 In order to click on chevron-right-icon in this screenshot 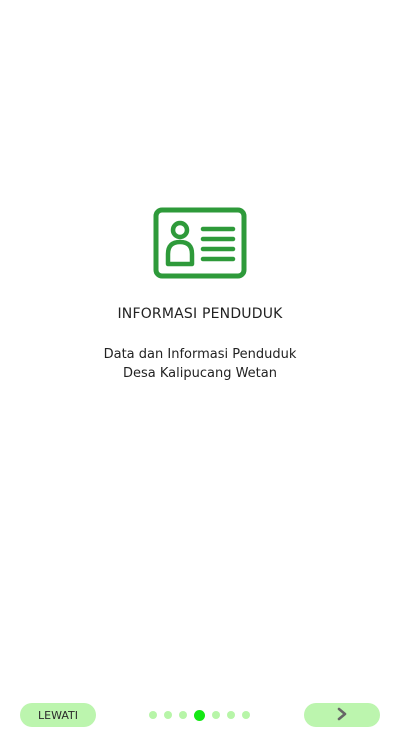, I will do `click(342, 715)`.